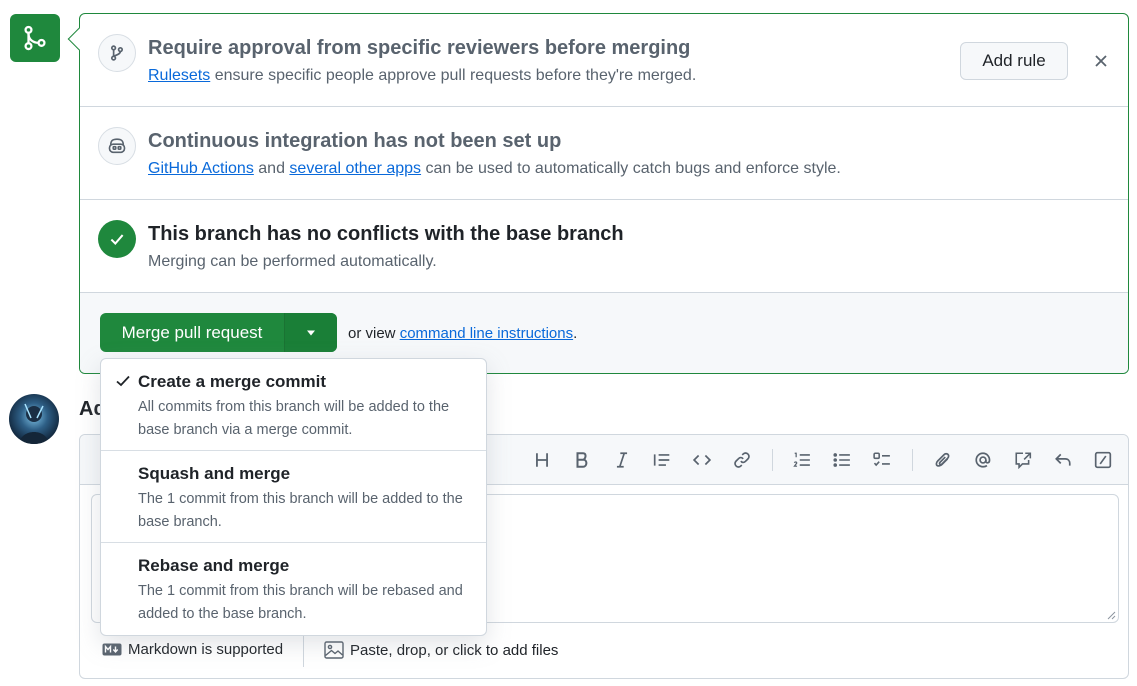  I want to click on tasklist-icon, so click(881, 459).